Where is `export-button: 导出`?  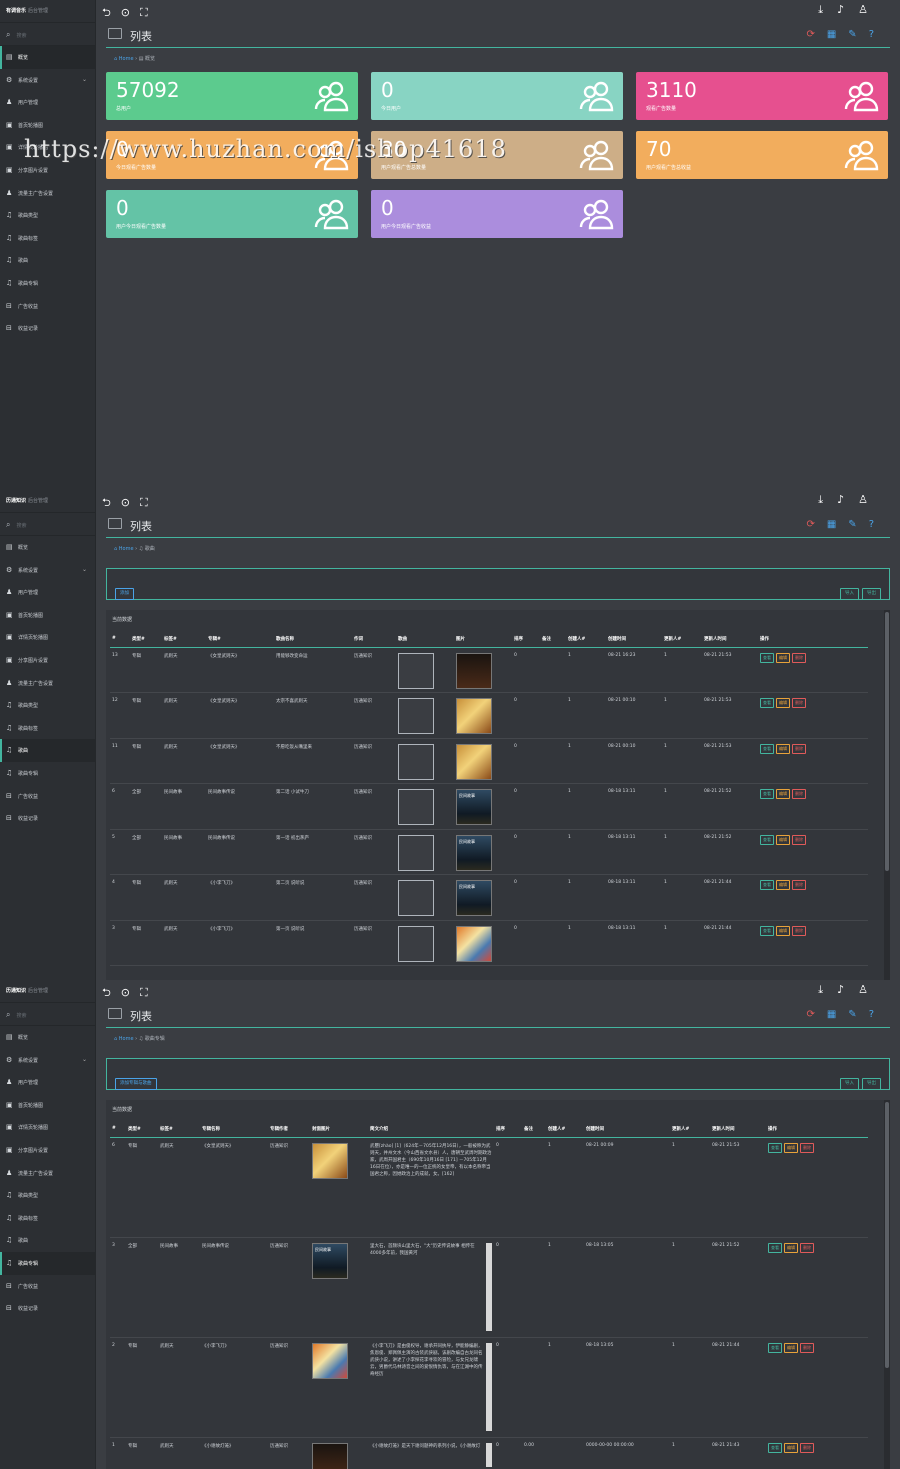
export-button: 导出 is located at coordinates (871, 1084).